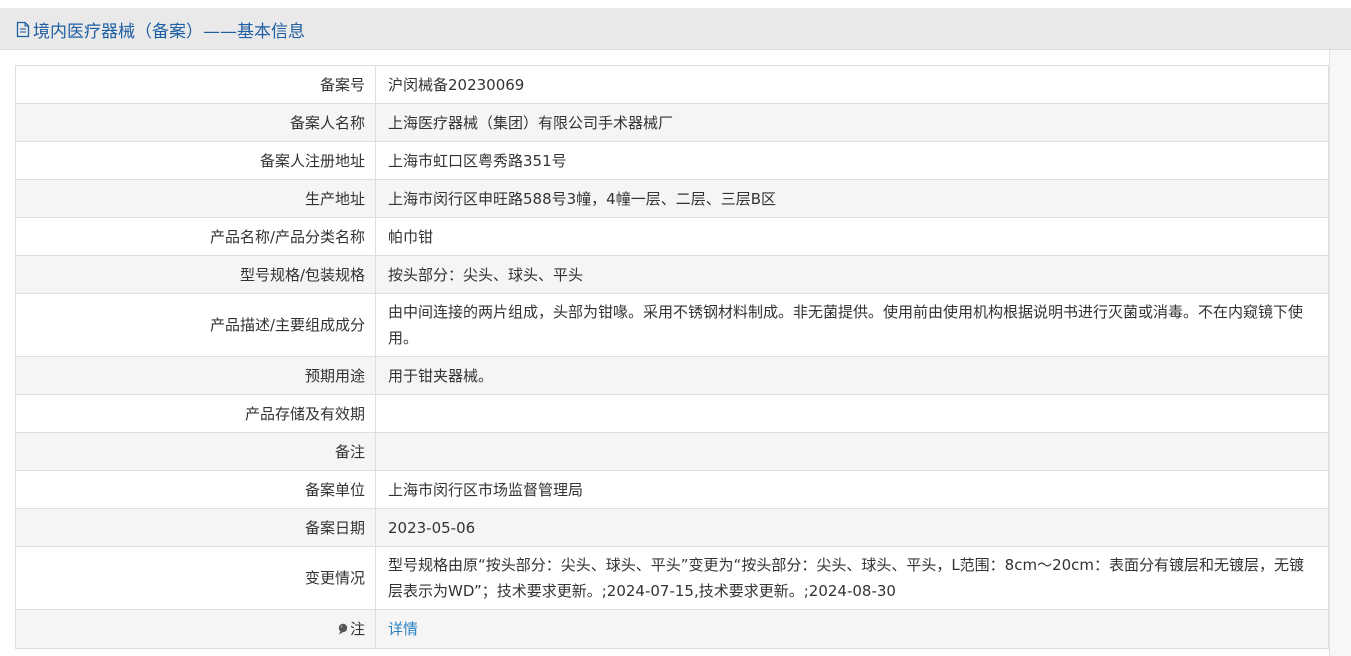  I want to click on label-filing-unit: 备案单位, so click(195, 489).